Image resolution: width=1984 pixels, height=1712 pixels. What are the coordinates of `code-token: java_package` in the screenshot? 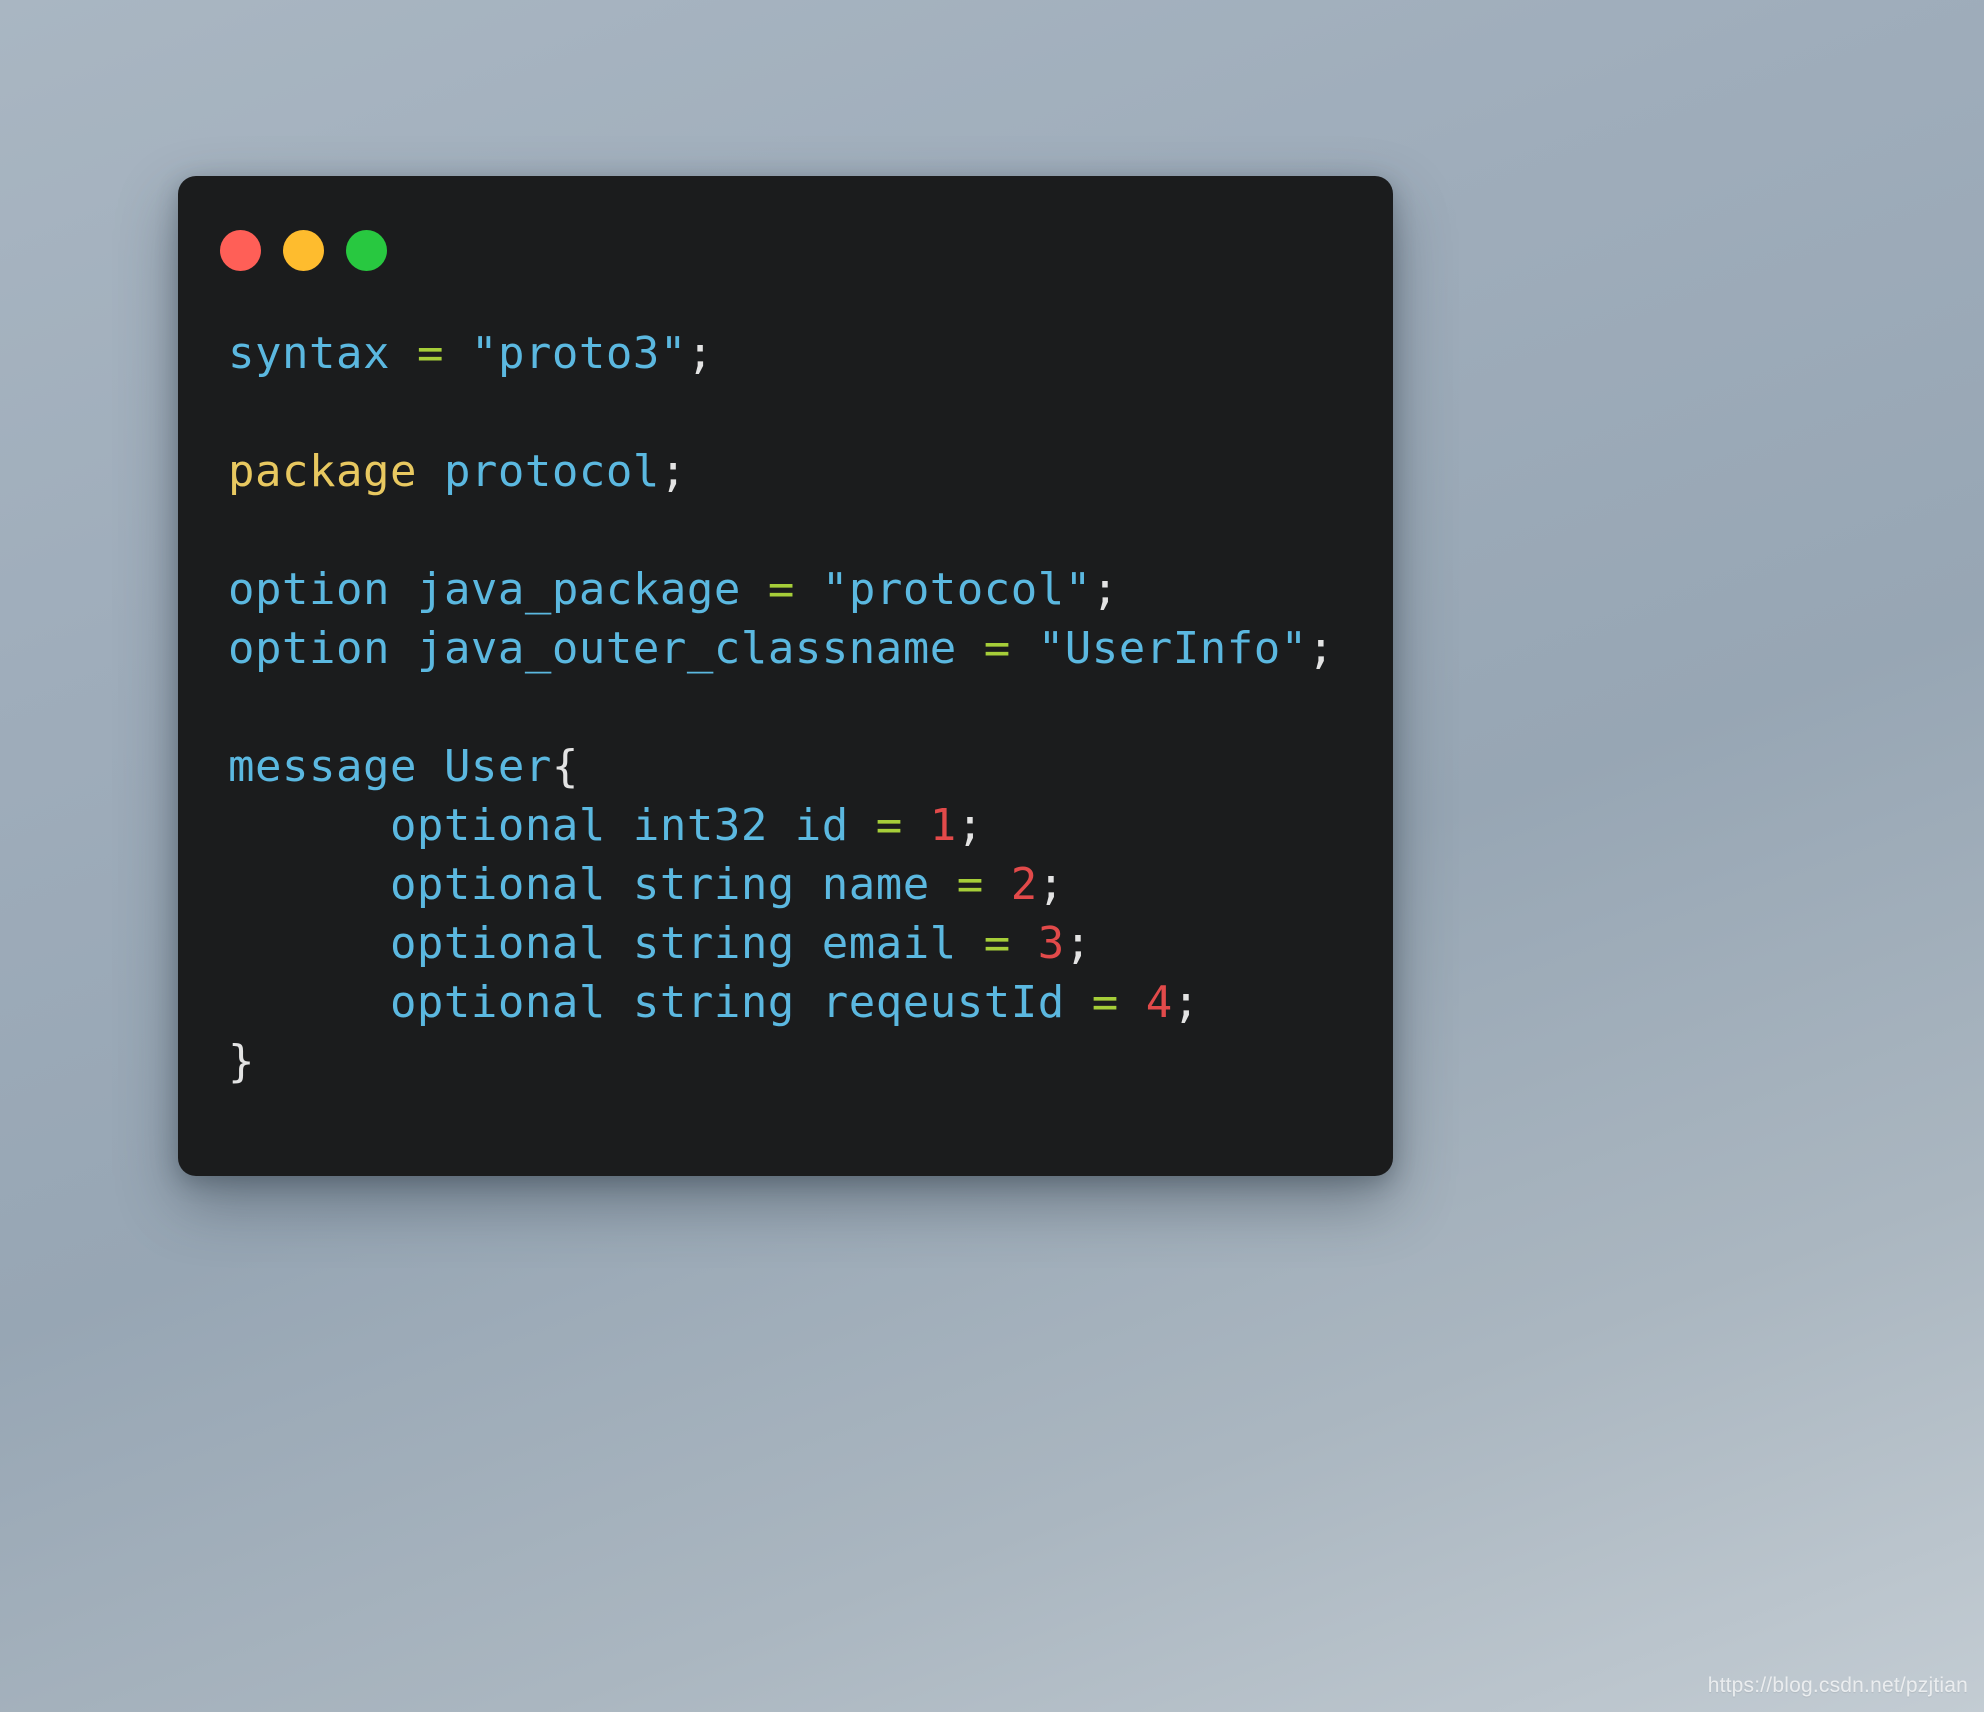 It's located at (578, 589).